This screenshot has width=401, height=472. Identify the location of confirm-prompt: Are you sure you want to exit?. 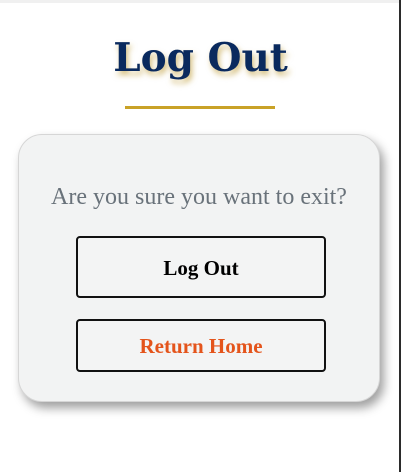
(199, 197).